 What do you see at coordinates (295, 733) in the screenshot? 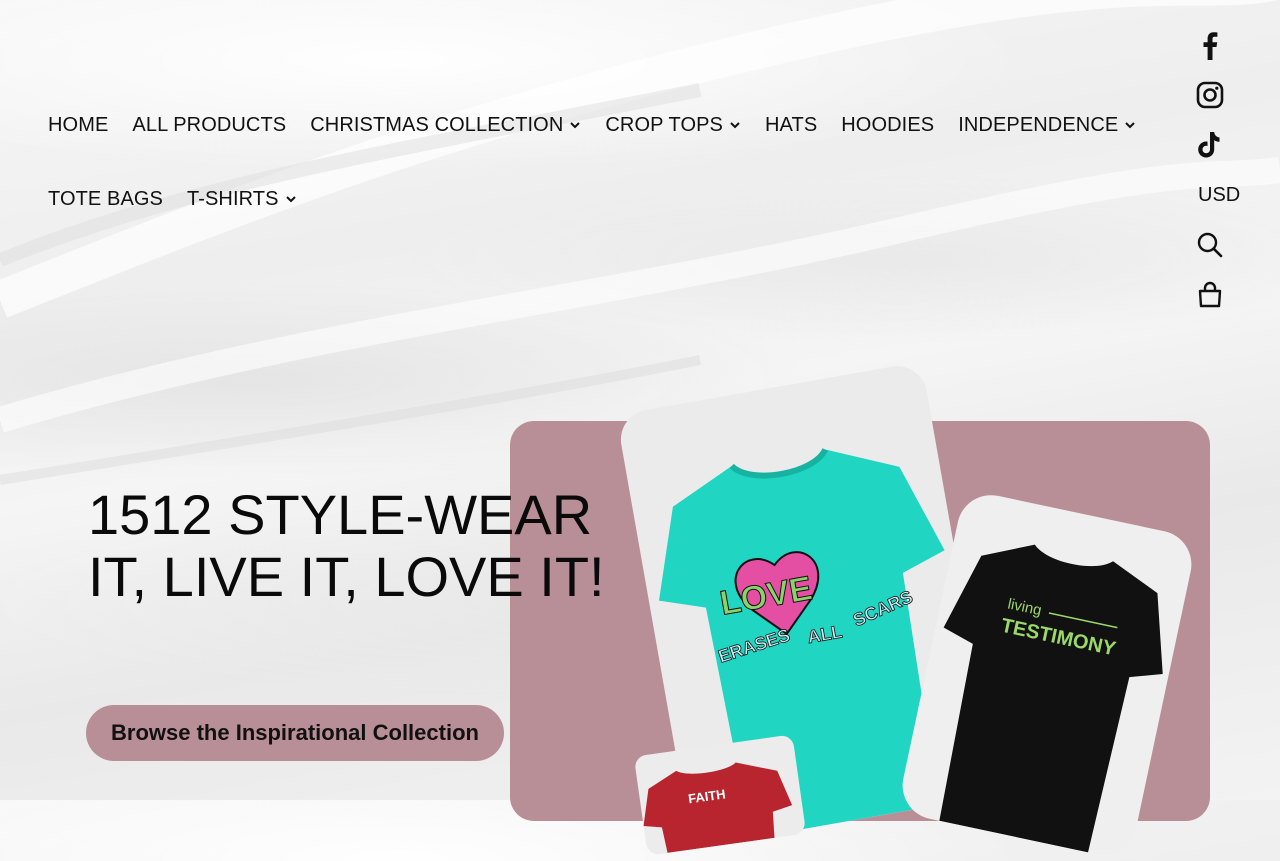
I see `browse-collection-button: Browse the Inspirational Collection` at bounding box center [295, 733].